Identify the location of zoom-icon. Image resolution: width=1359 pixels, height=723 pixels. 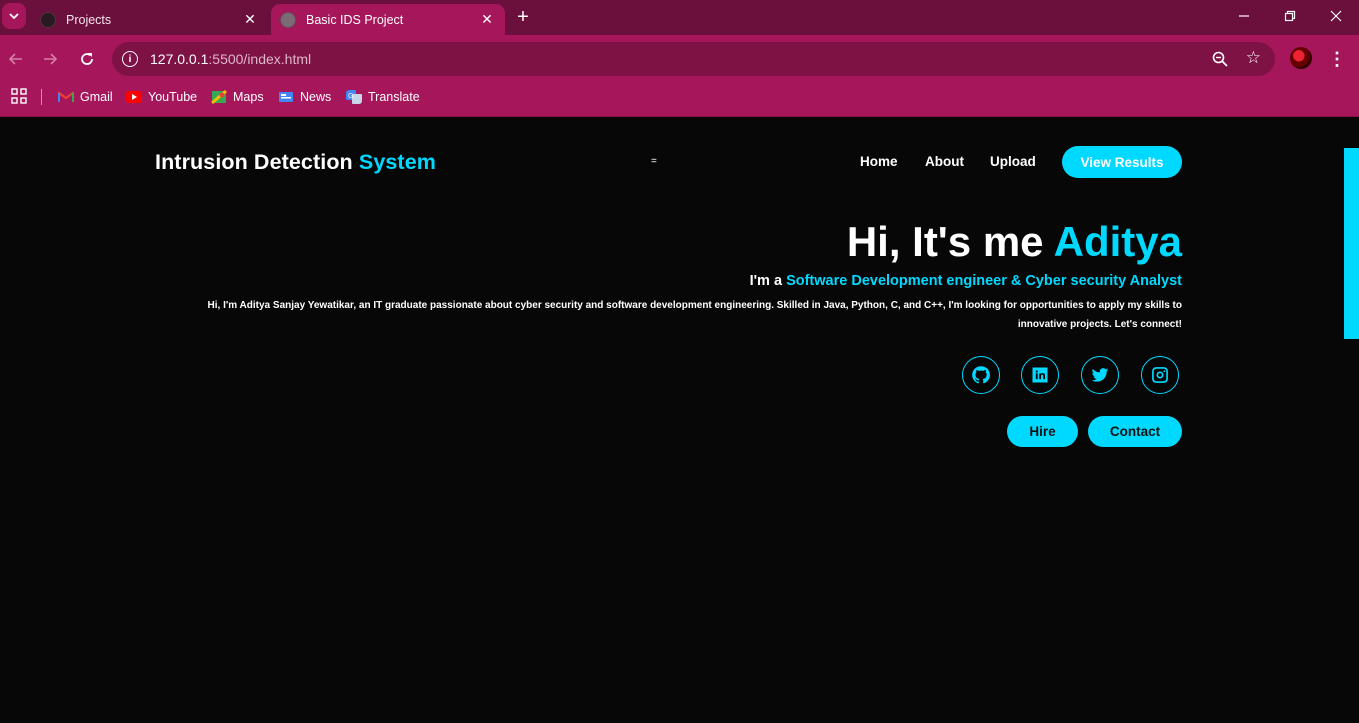
(1220, 59).